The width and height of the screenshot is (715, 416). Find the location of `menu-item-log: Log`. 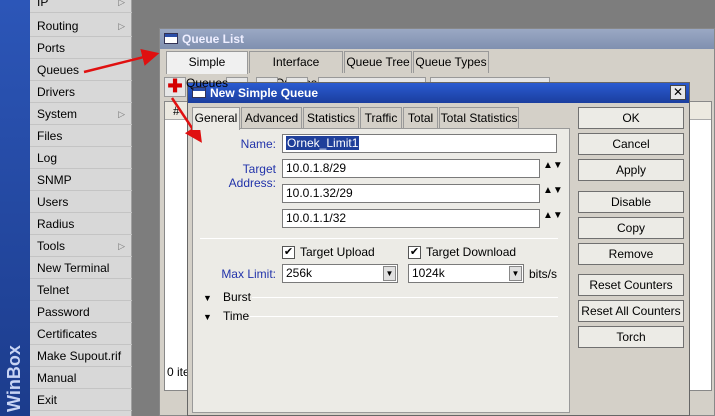

menu-item-log: Log is located at coordinates (81, 158).